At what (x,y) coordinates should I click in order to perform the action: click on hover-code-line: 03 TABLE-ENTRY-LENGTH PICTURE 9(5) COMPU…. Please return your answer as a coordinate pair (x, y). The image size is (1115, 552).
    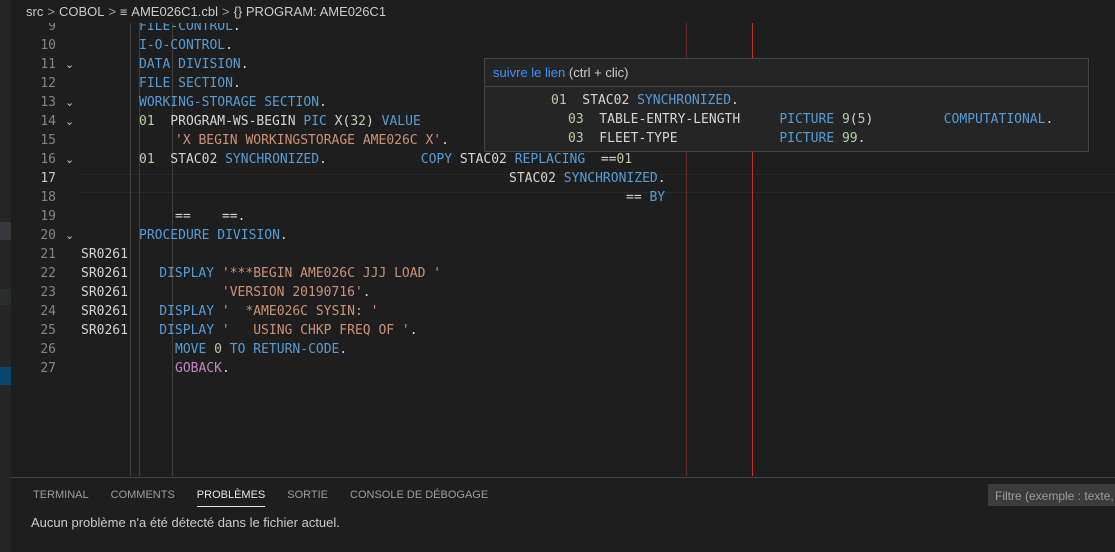
    Looking at the image, I should click on (811, 119).